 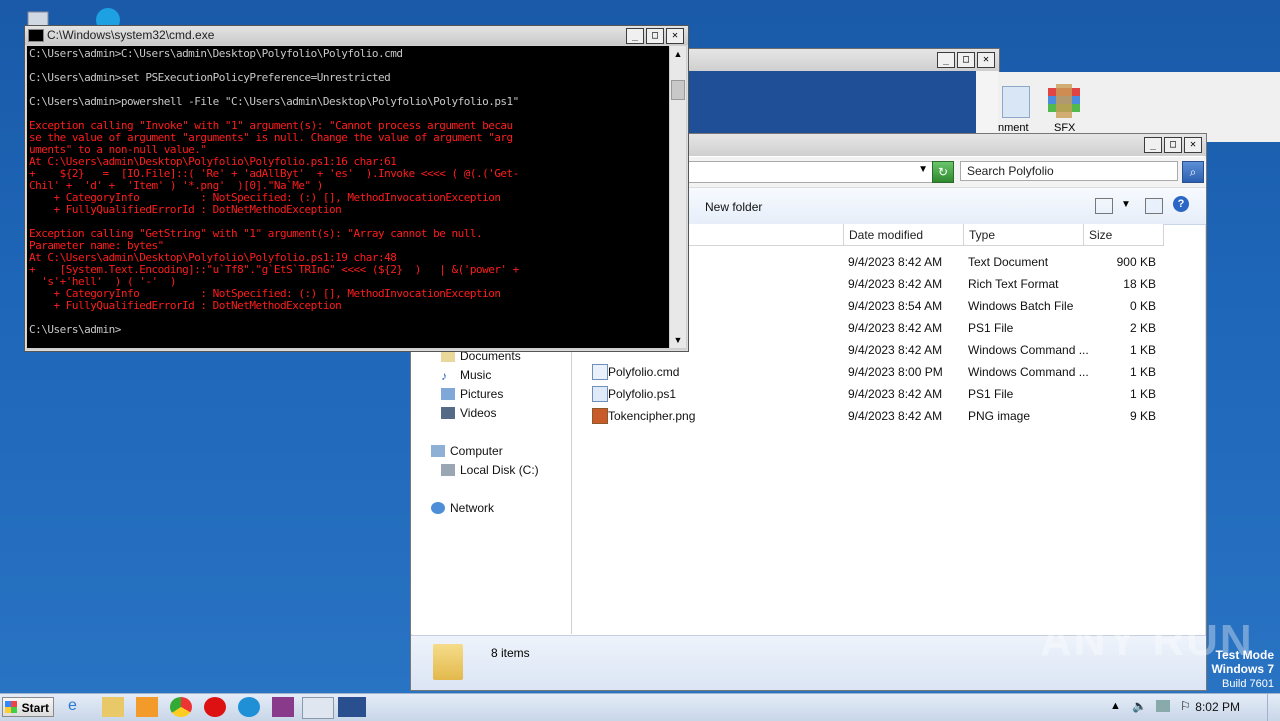 What do you see at coordinates (215, 707) in the screenshot?
I see `opera-icon` at bounding box center [215, 707].